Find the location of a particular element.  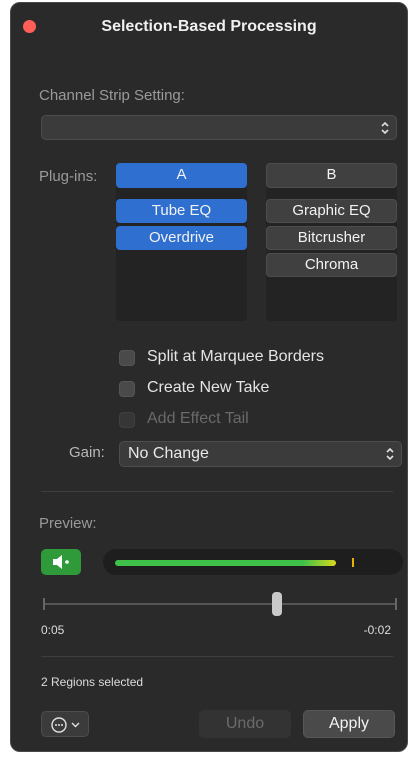

gain-popup: No Change is located at coordinates (260, 454).